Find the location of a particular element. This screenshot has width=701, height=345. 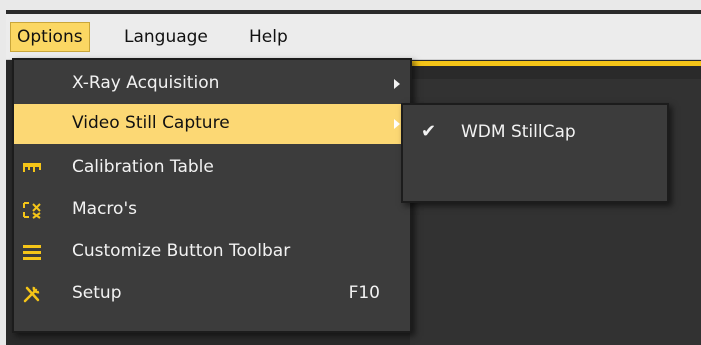

submenu-item-wdm-stillcap: ✔ WDM StillCap is located at coordinates (535, 133).